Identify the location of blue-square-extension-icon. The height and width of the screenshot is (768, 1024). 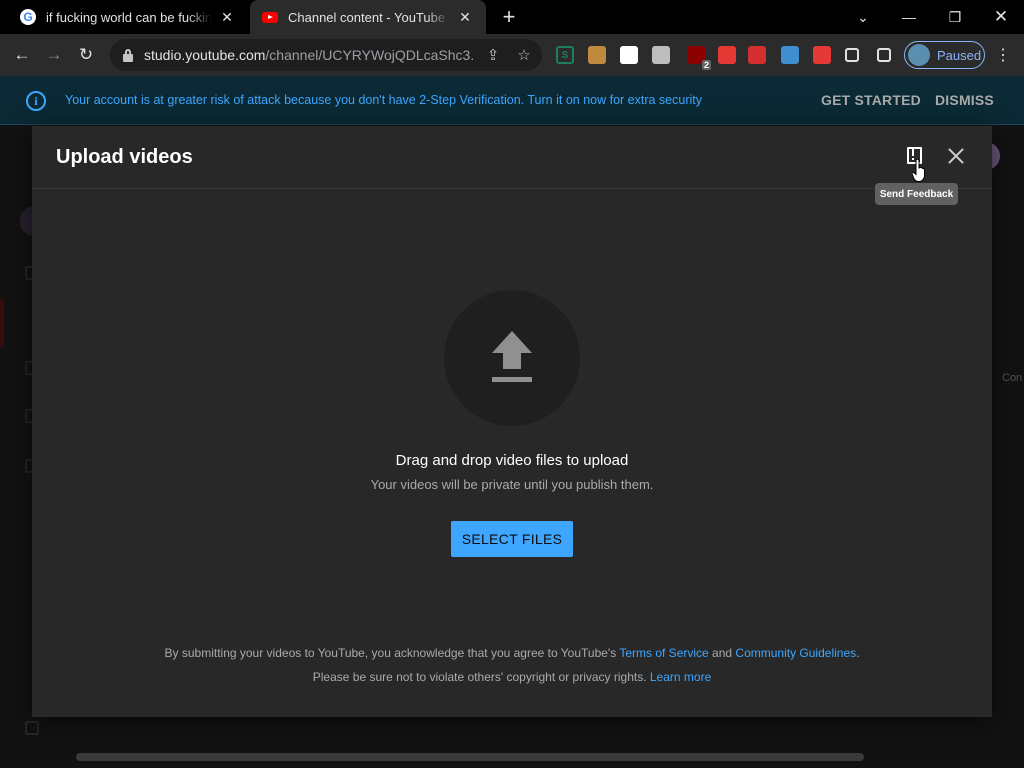
(790, 55).